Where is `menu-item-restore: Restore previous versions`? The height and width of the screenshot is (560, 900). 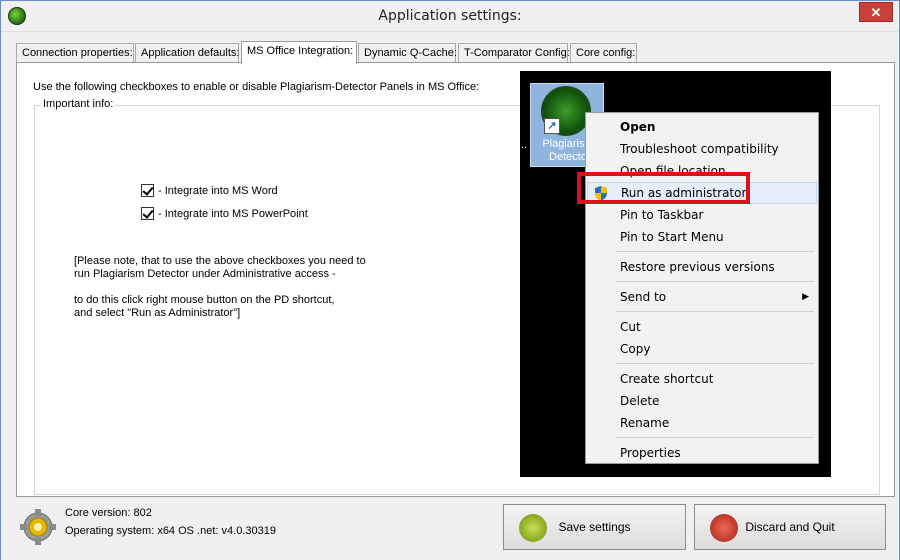 menu-item-restore: Restore previous versions is located at coordinates (697, 267).